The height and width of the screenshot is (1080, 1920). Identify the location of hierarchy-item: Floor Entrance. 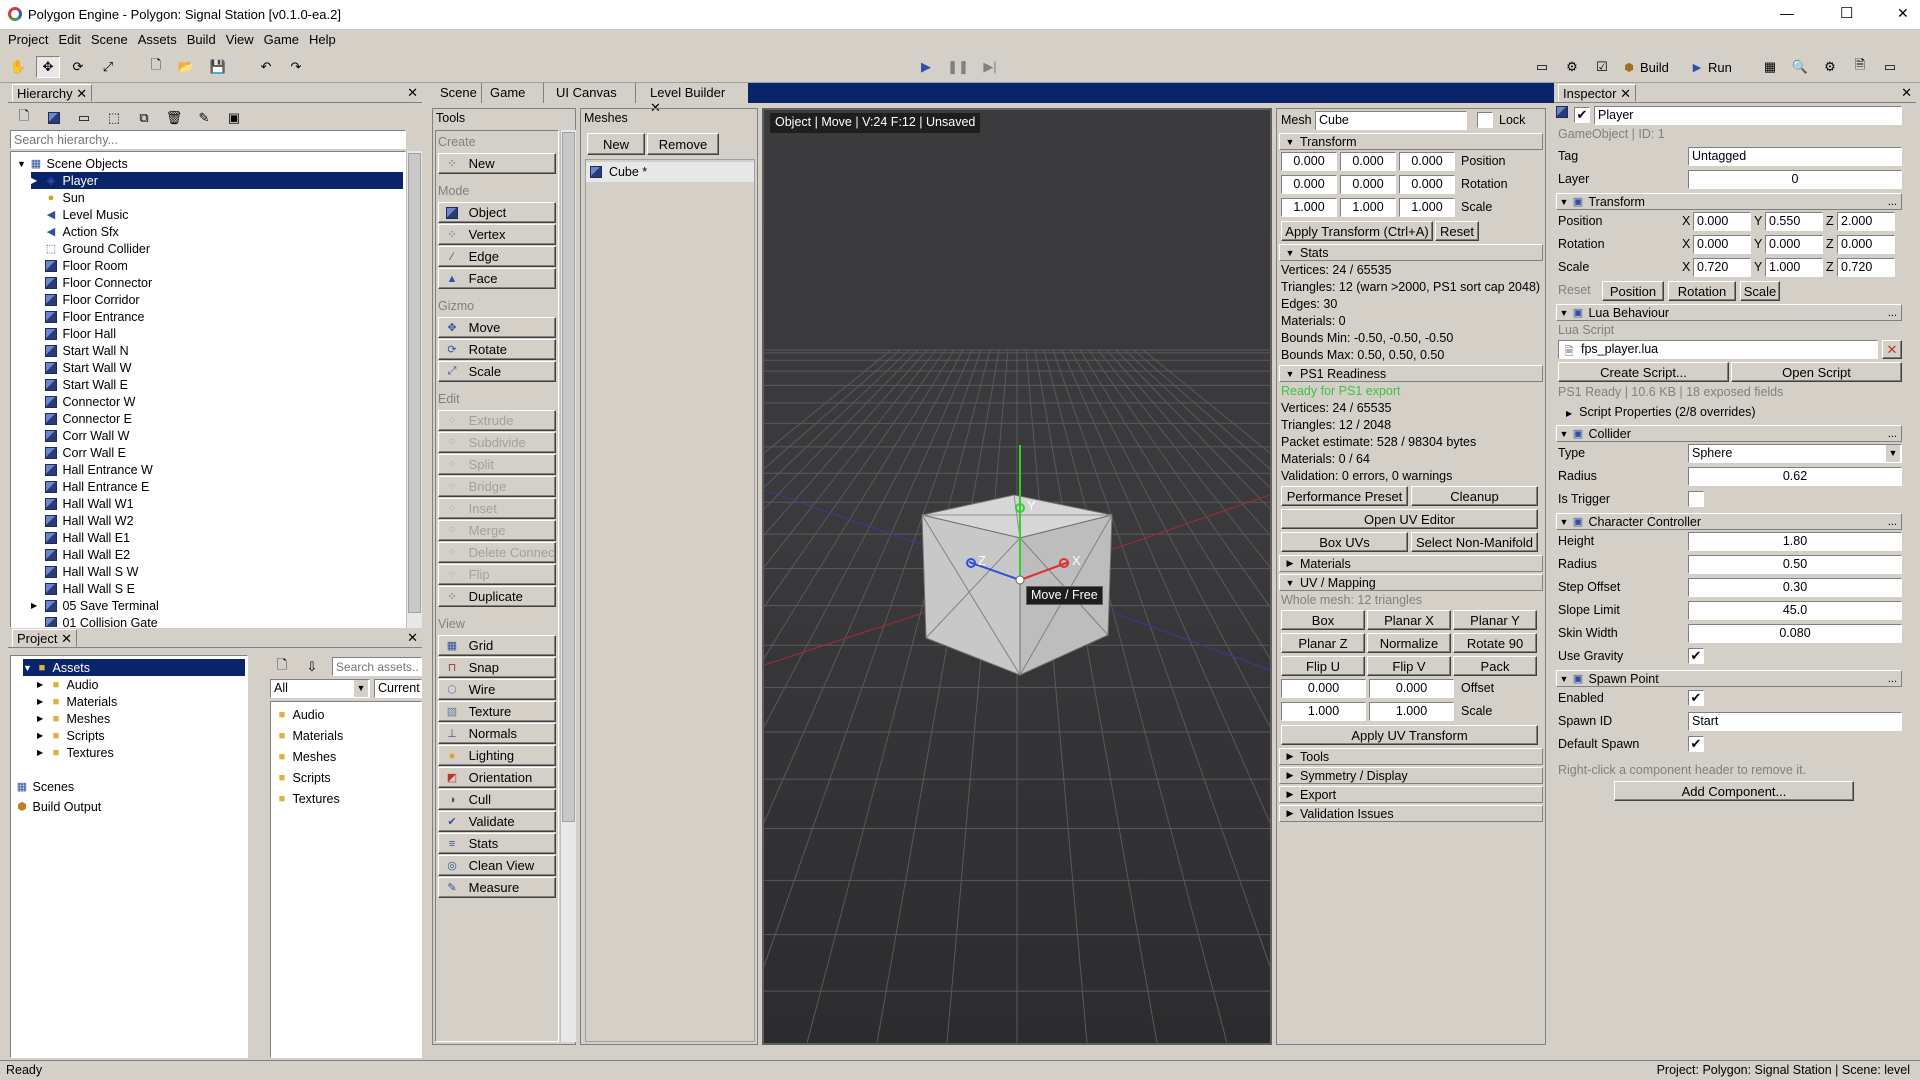
(87, 316).